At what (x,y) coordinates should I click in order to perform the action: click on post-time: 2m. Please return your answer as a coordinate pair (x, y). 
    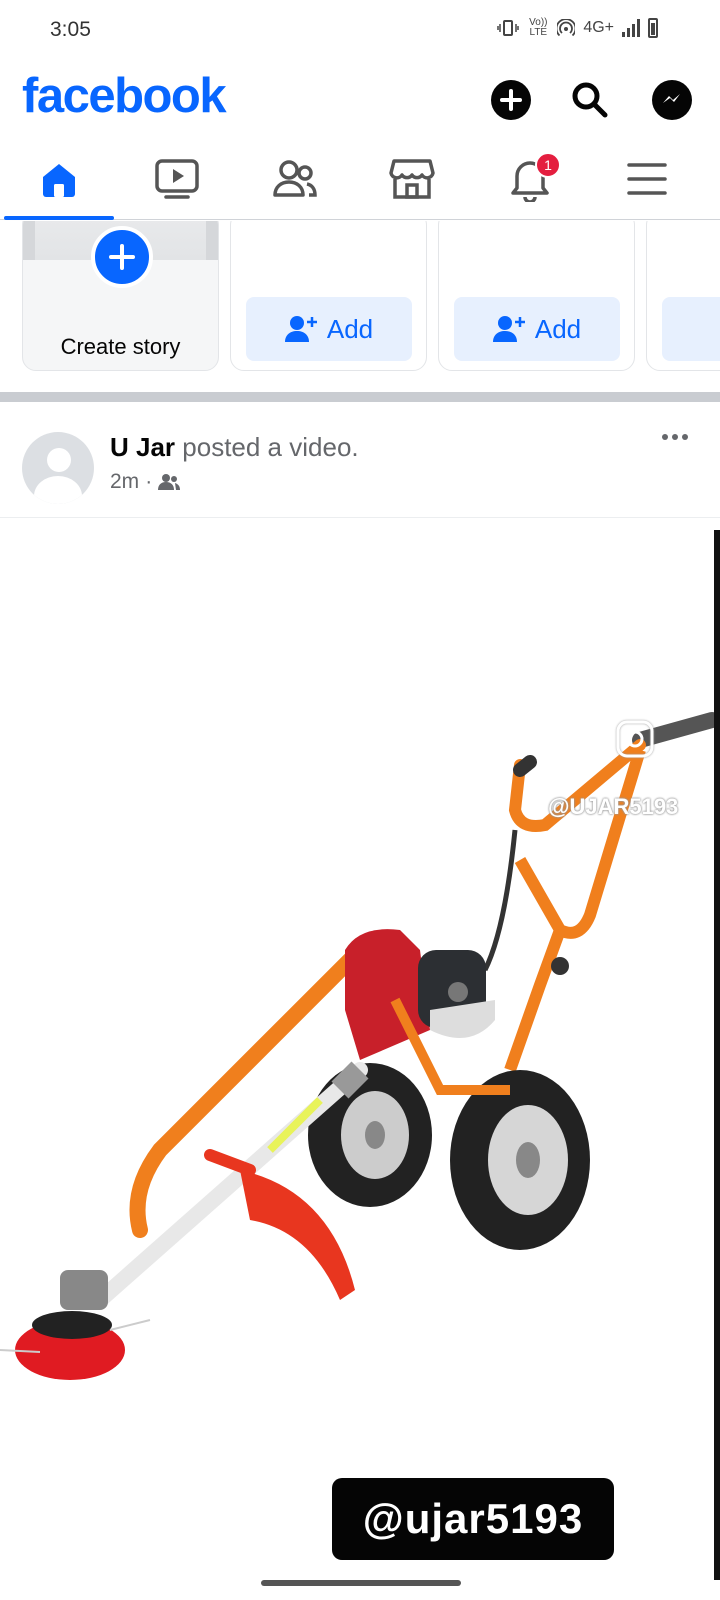
    Looking at the image, I should click on (124, 482).